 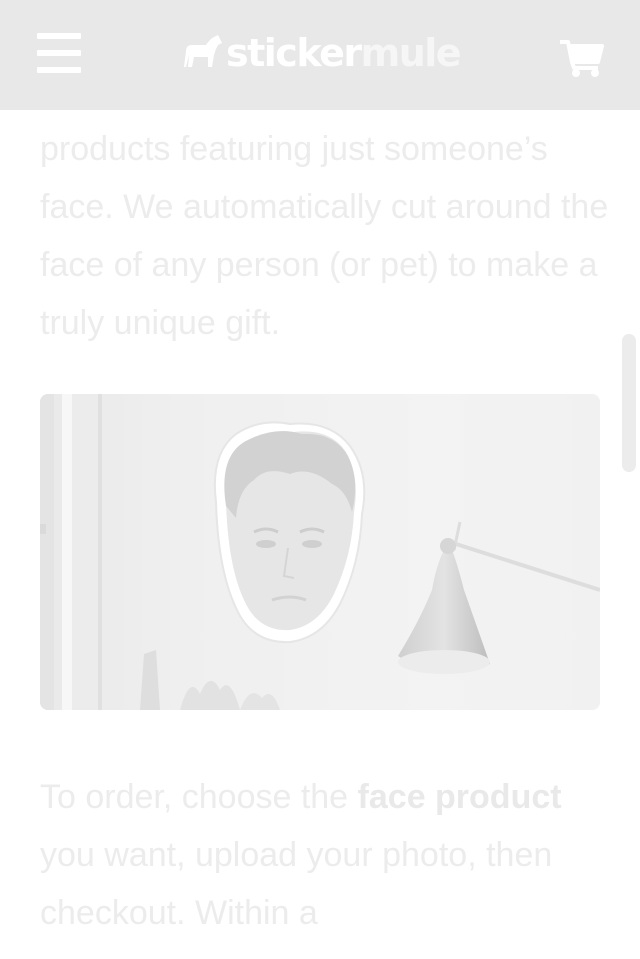 I want to click on paragraph-text-start: To order, choose the, so click(x=199, y=797).